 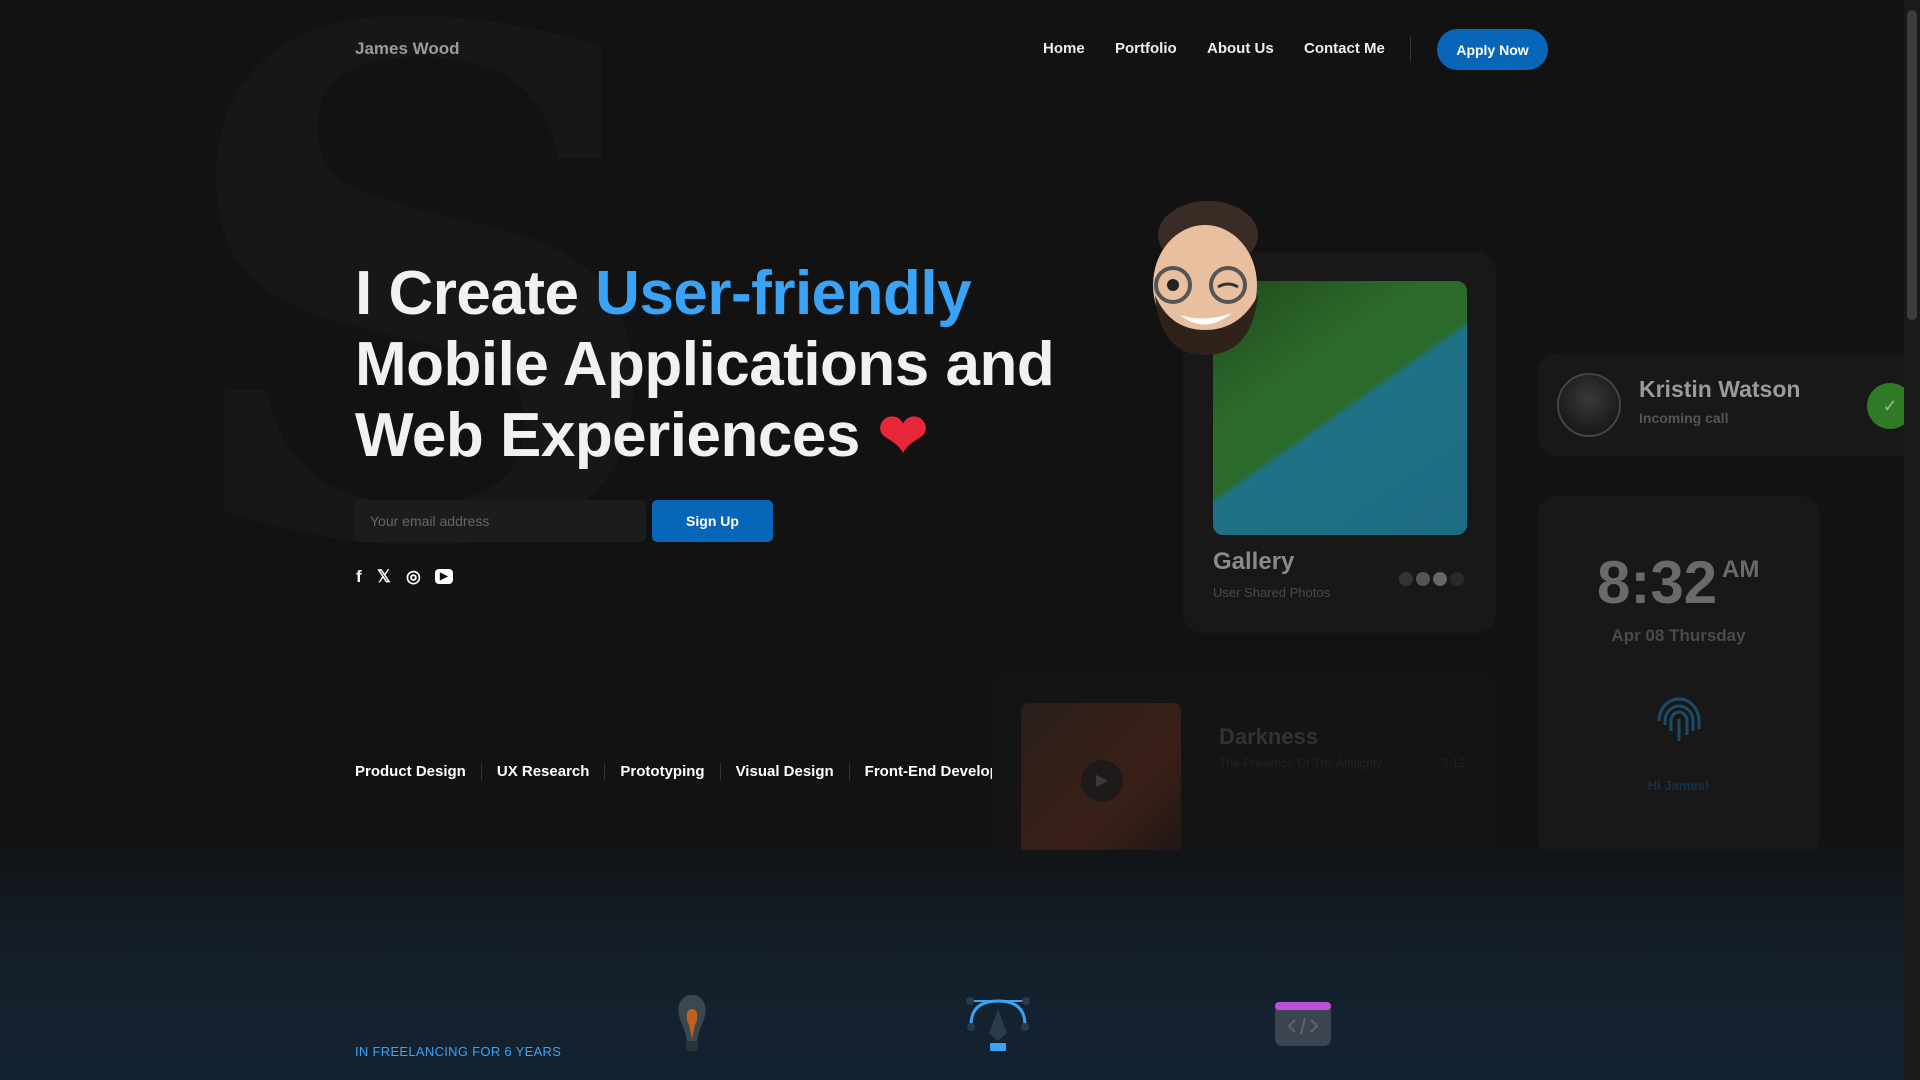 What do you see at coordinates (692, 1023) in the screenshot?
I see `lightbulb-icon` at bounding box center [692, 1023].